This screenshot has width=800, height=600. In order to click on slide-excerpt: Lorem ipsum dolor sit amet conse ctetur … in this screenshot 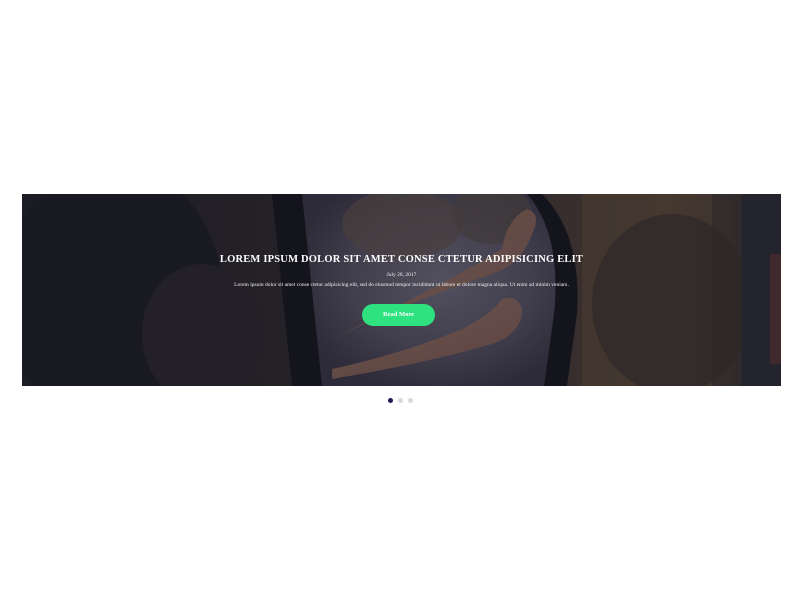, I will do `click(401, 285)`.